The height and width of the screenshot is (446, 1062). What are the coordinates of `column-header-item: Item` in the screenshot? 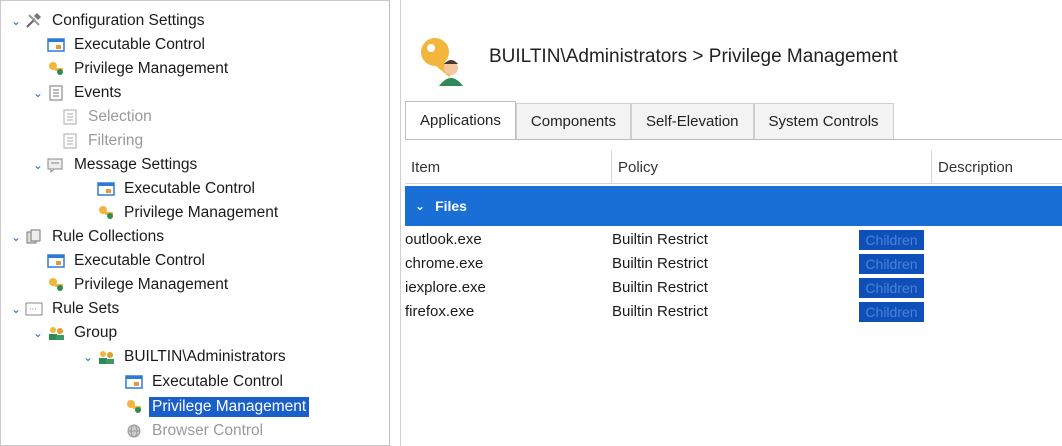 It's located at (508, 167).